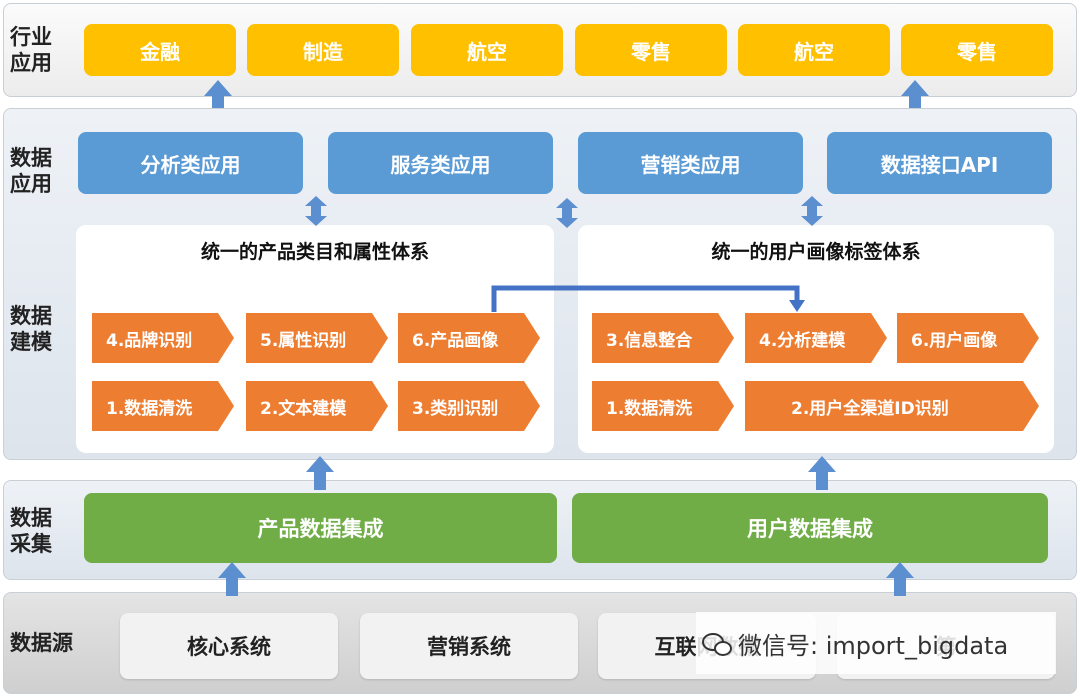  Describe the element at coordinates (440, 163) in the screenshot. I see `app-box-service: 服务类应用` at that location.